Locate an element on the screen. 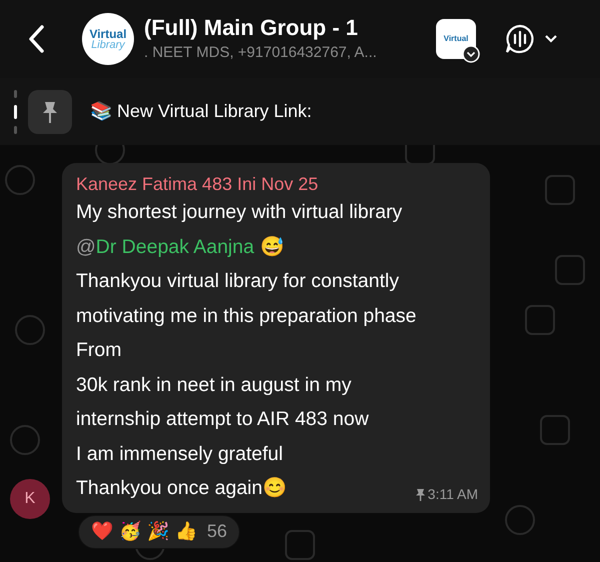 The width and height of the screenshot is (600, 562). reactions-bar: ❤ 🥳 🎉 👍 56 is located at coordinates (159, 531).